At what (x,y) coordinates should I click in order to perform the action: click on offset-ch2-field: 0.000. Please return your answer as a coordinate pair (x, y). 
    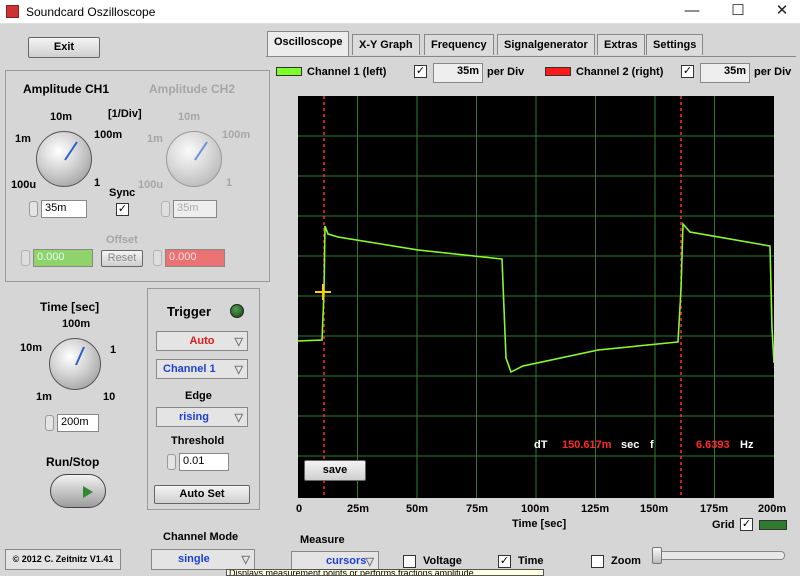
    Looking at the image, I should click on (195, 258).